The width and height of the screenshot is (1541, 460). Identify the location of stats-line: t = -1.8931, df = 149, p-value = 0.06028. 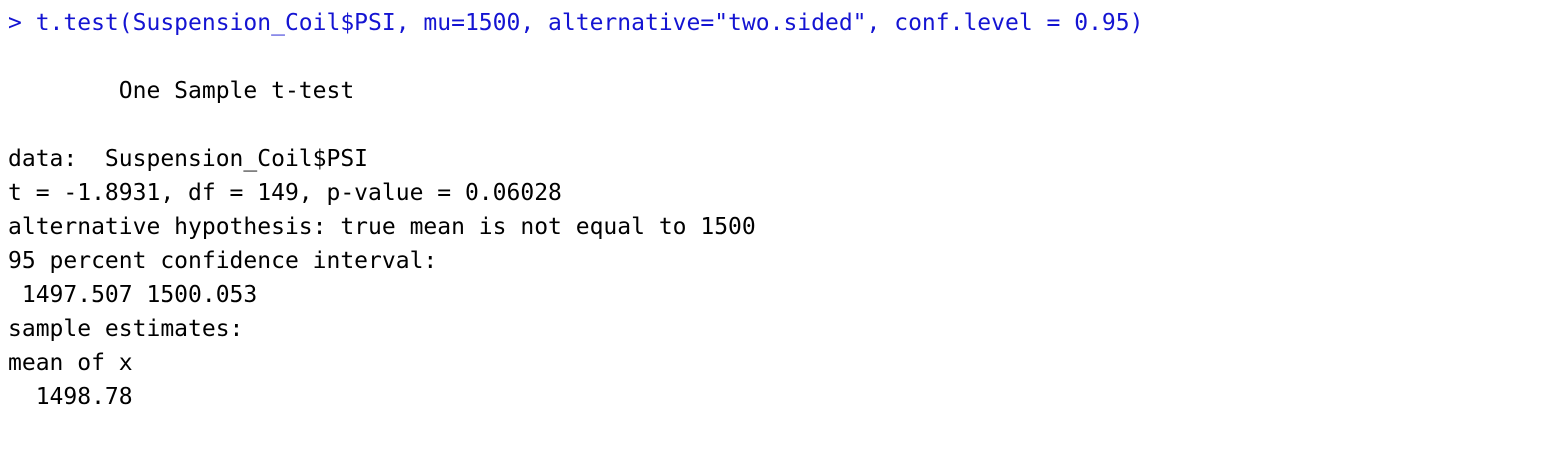
(285, 193).